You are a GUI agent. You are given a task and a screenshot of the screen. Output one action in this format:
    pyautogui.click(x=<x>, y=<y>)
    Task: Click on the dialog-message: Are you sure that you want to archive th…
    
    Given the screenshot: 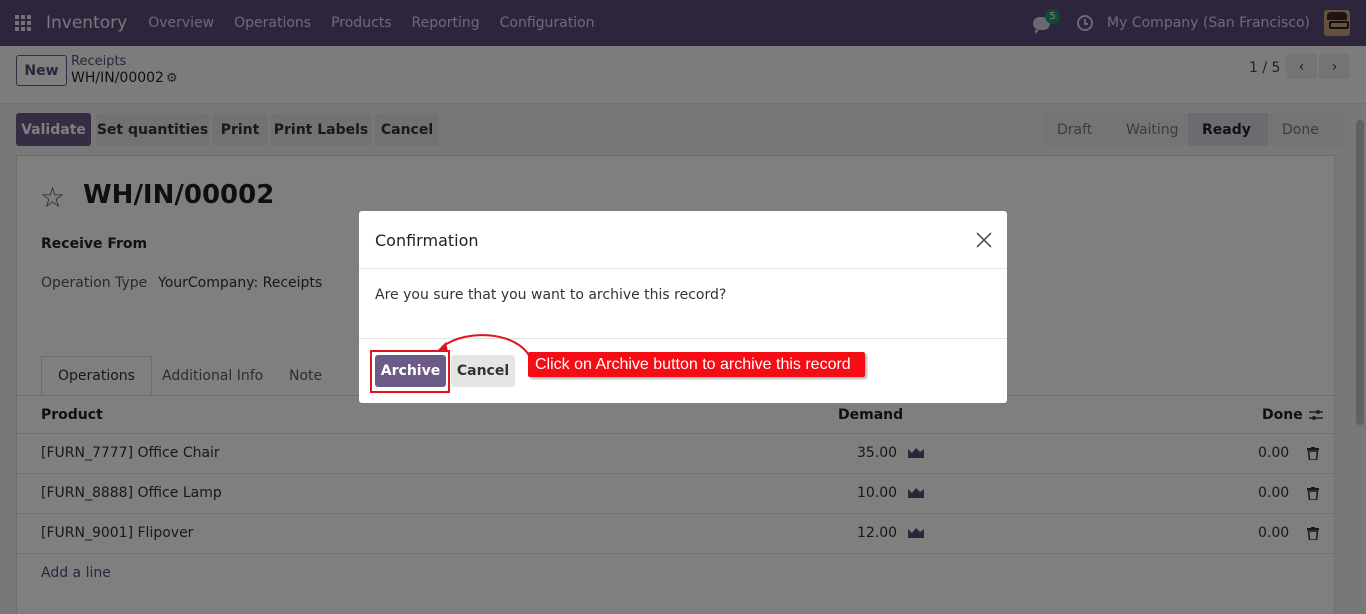 What is the action you would take?
    pyautogui.click(x=551, y=295)
    